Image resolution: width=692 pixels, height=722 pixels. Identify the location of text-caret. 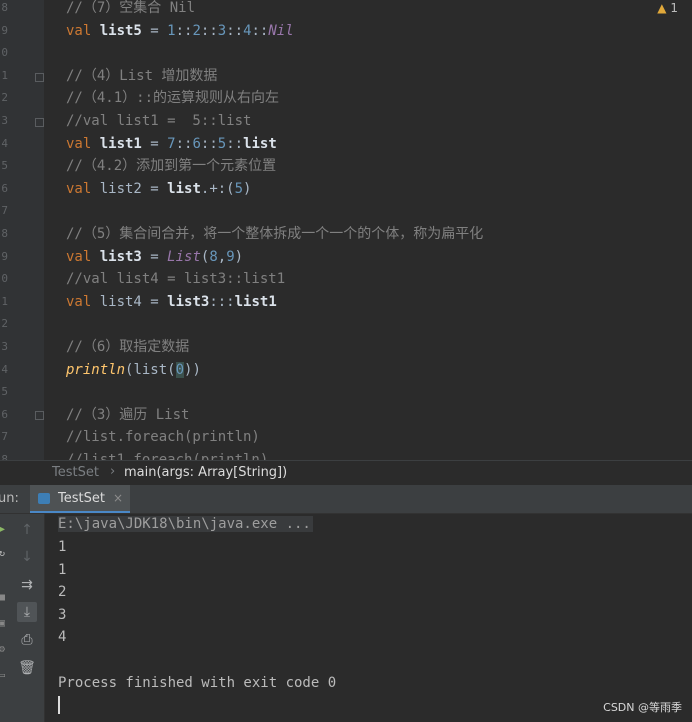
(59, 705).